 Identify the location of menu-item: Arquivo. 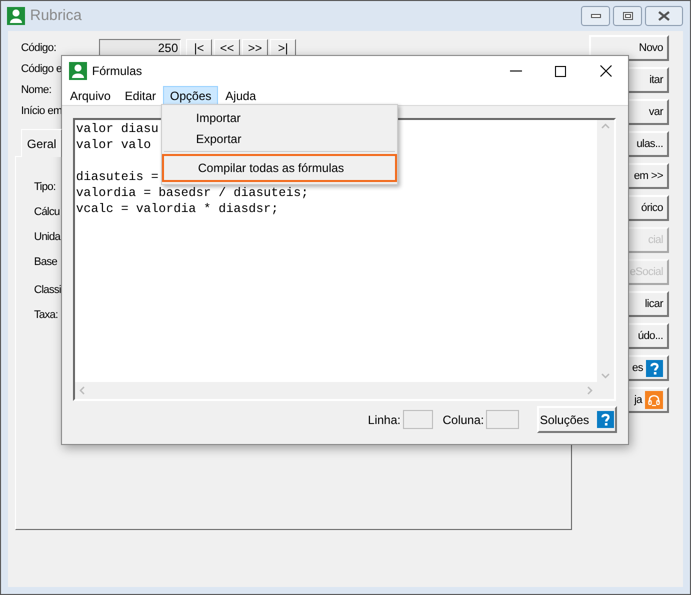
(90, 96).